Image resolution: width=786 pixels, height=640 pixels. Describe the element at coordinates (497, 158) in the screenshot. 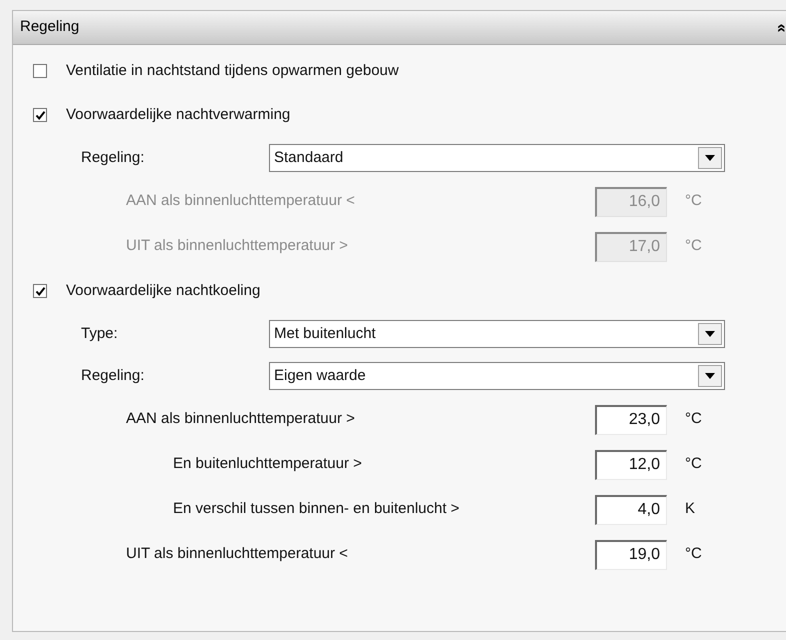

I see `dropdown: Standaard` at that location.